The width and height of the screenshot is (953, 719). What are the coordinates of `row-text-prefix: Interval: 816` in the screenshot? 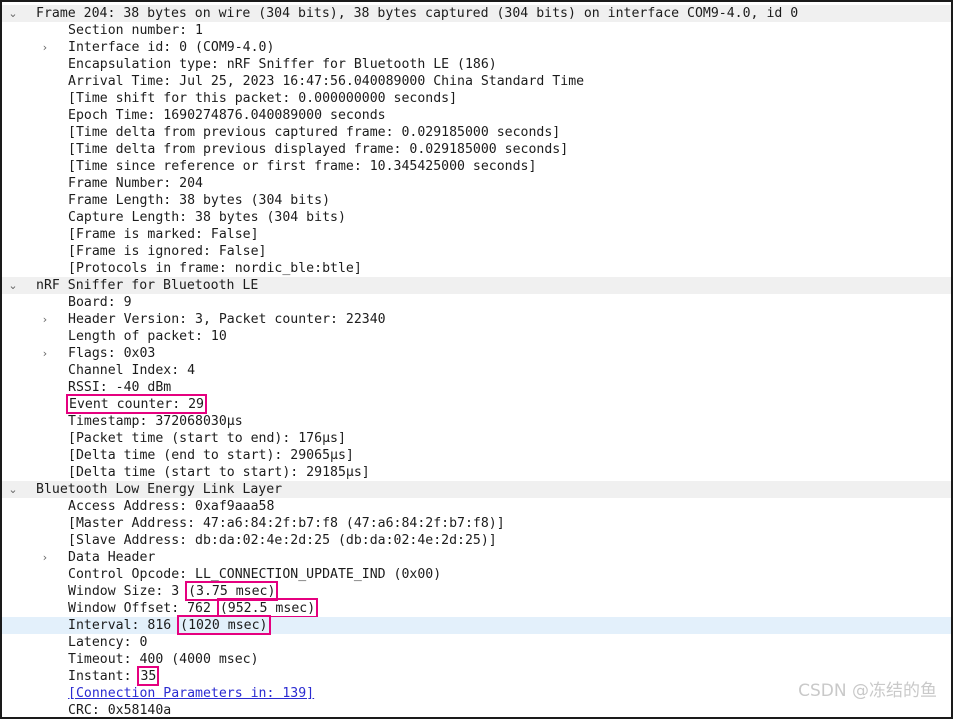 It's located at (124, 625).